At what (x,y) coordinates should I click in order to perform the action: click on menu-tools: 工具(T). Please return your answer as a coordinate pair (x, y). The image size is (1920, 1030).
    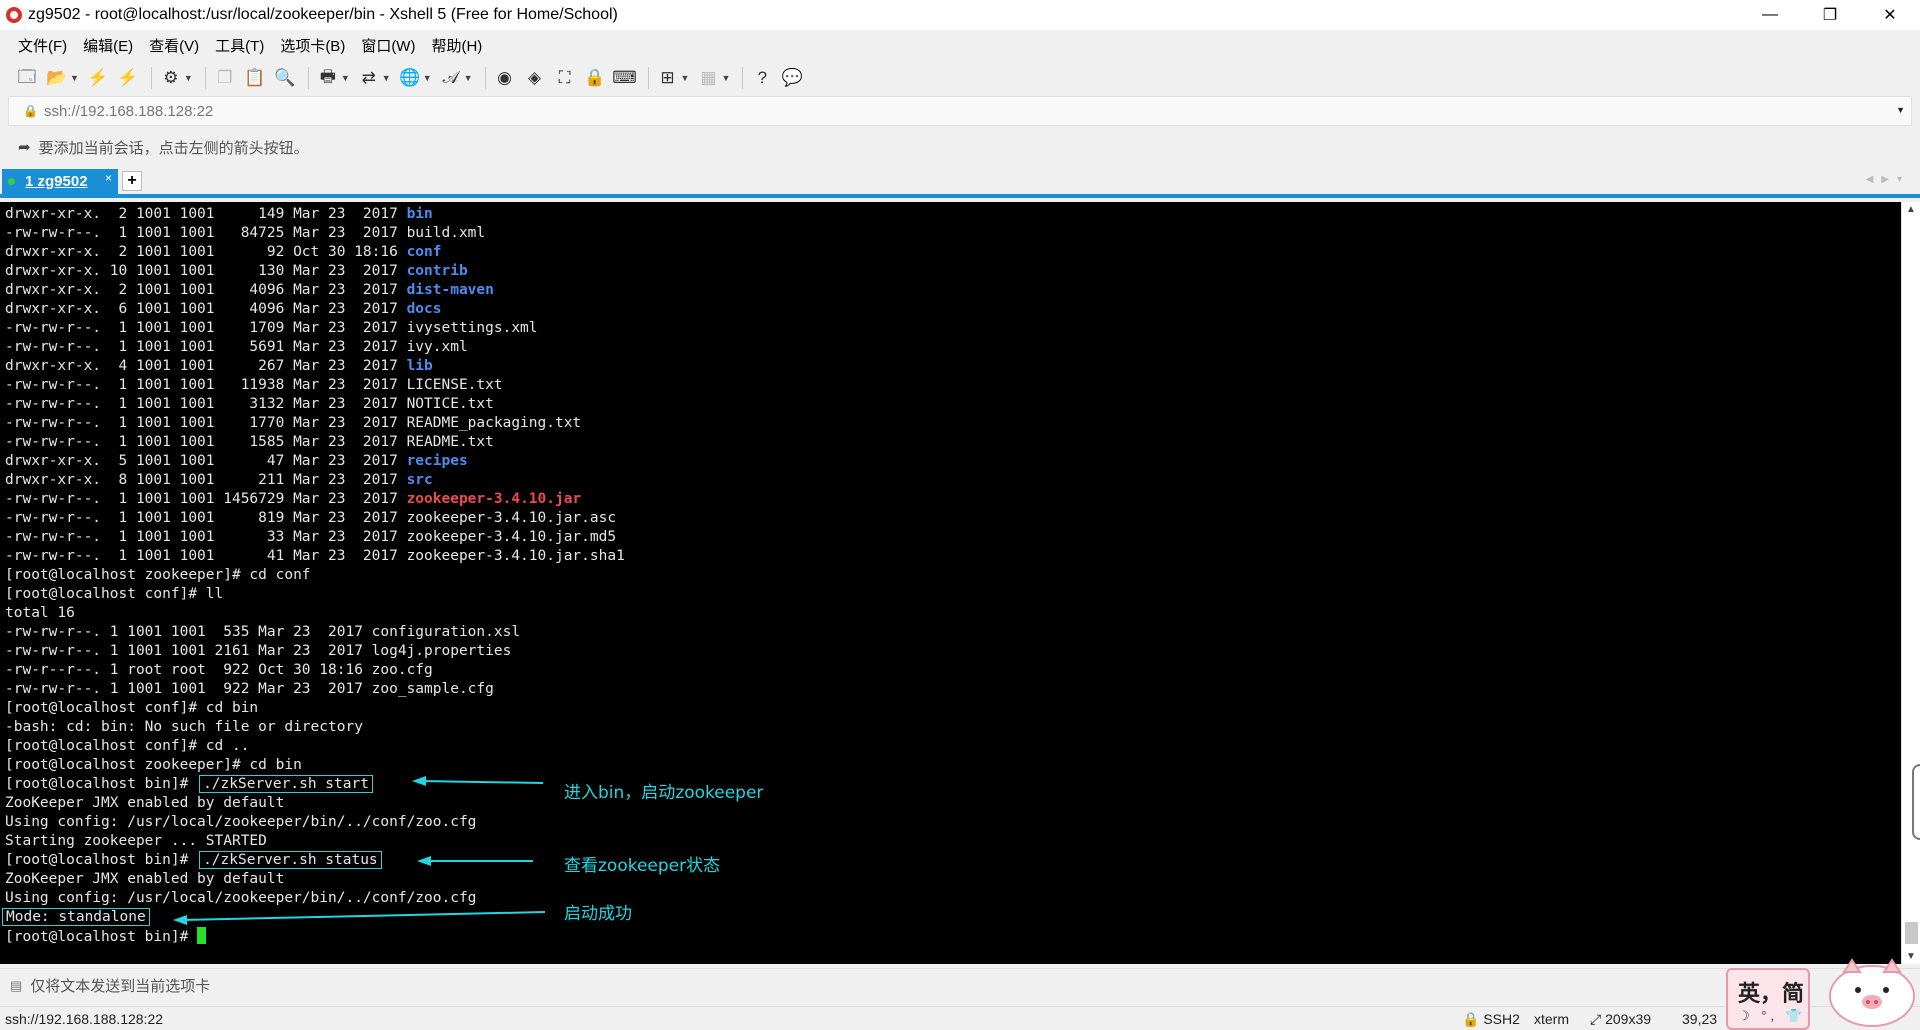
    Looking at the image, I should click on (239, 45).